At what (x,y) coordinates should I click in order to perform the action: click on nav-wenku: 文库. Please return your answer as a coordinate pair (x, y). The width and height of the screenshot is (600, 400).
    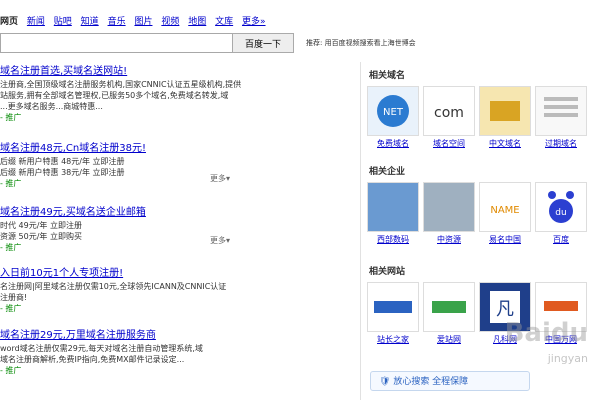
    Looking at the image, I should click on (224, 22).